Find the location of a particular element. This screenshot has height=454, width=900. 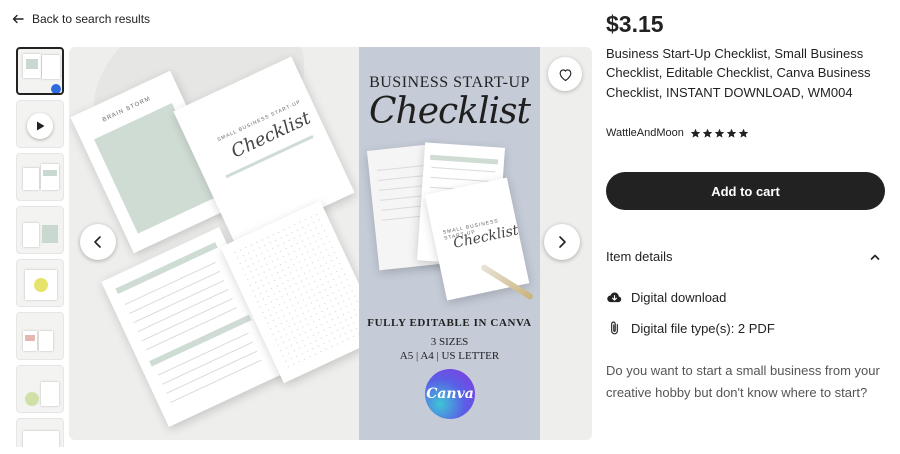

favorite-button is located at coordinates (565, 74).